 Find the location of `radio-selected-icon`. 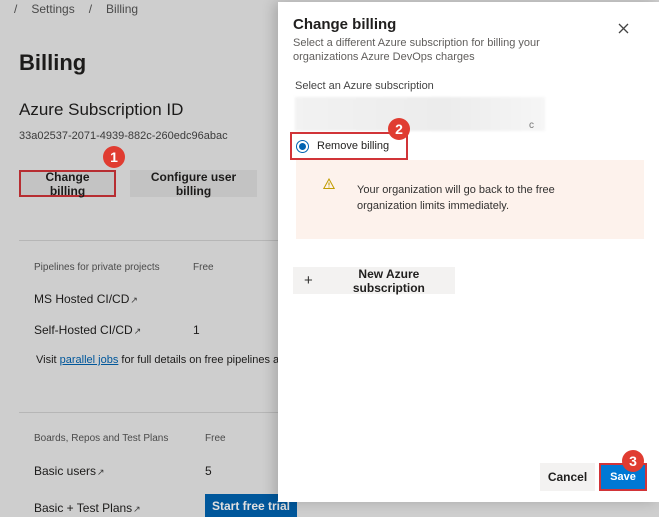

radio-selected-icon is located at coordinates (302, 146).